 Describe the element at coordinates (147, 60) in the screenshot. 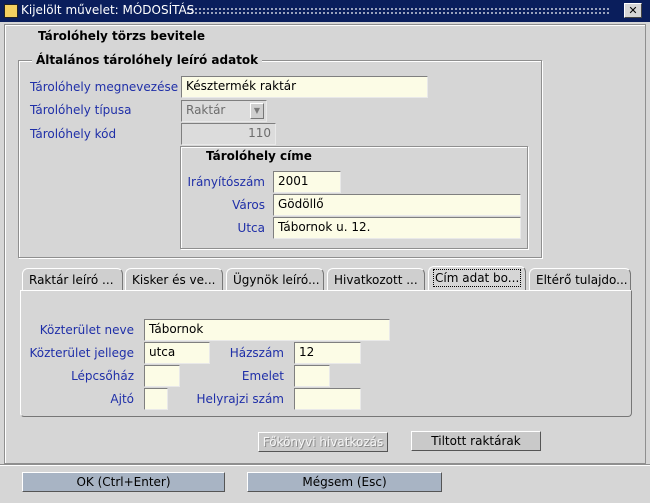

I see `general-data-header: Általános tárolóhely leíró adatok` at that location.